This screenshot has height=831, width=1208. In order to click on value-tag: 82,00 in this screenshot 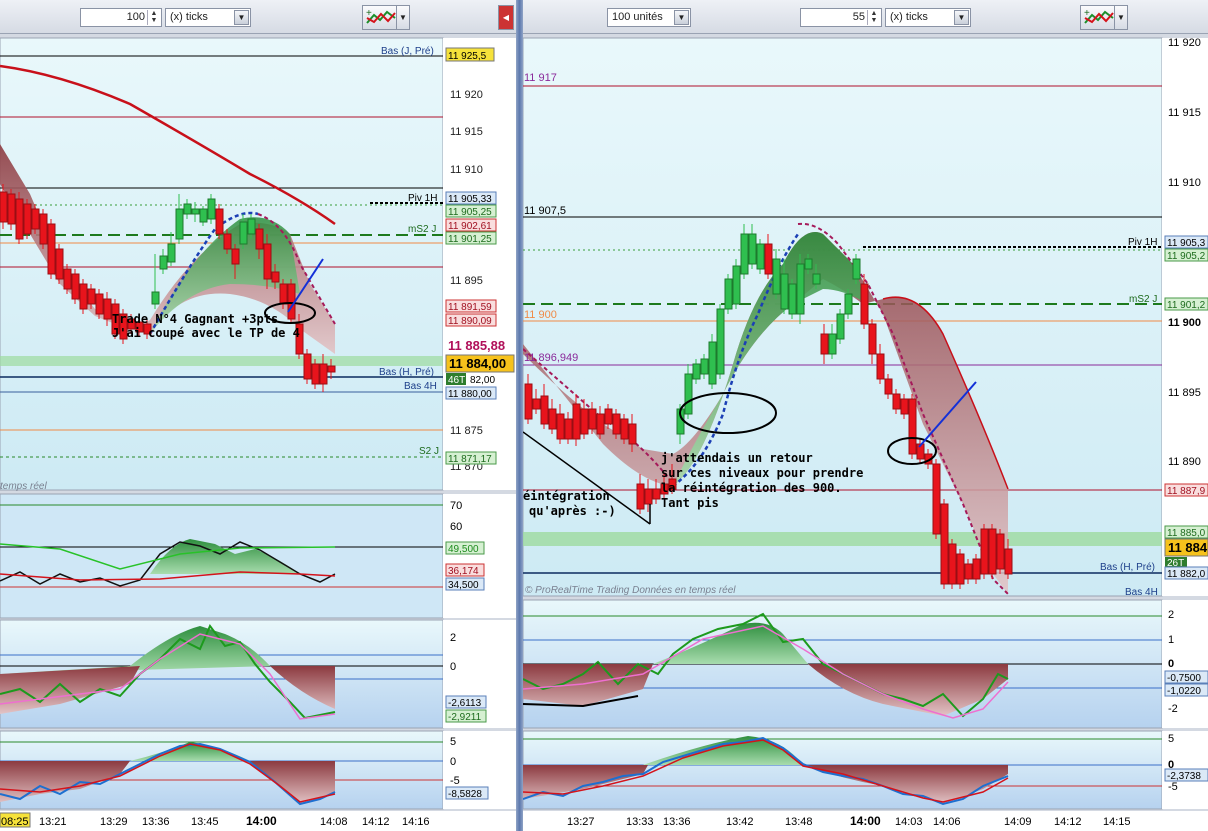, I will do `click(482, 380)`.